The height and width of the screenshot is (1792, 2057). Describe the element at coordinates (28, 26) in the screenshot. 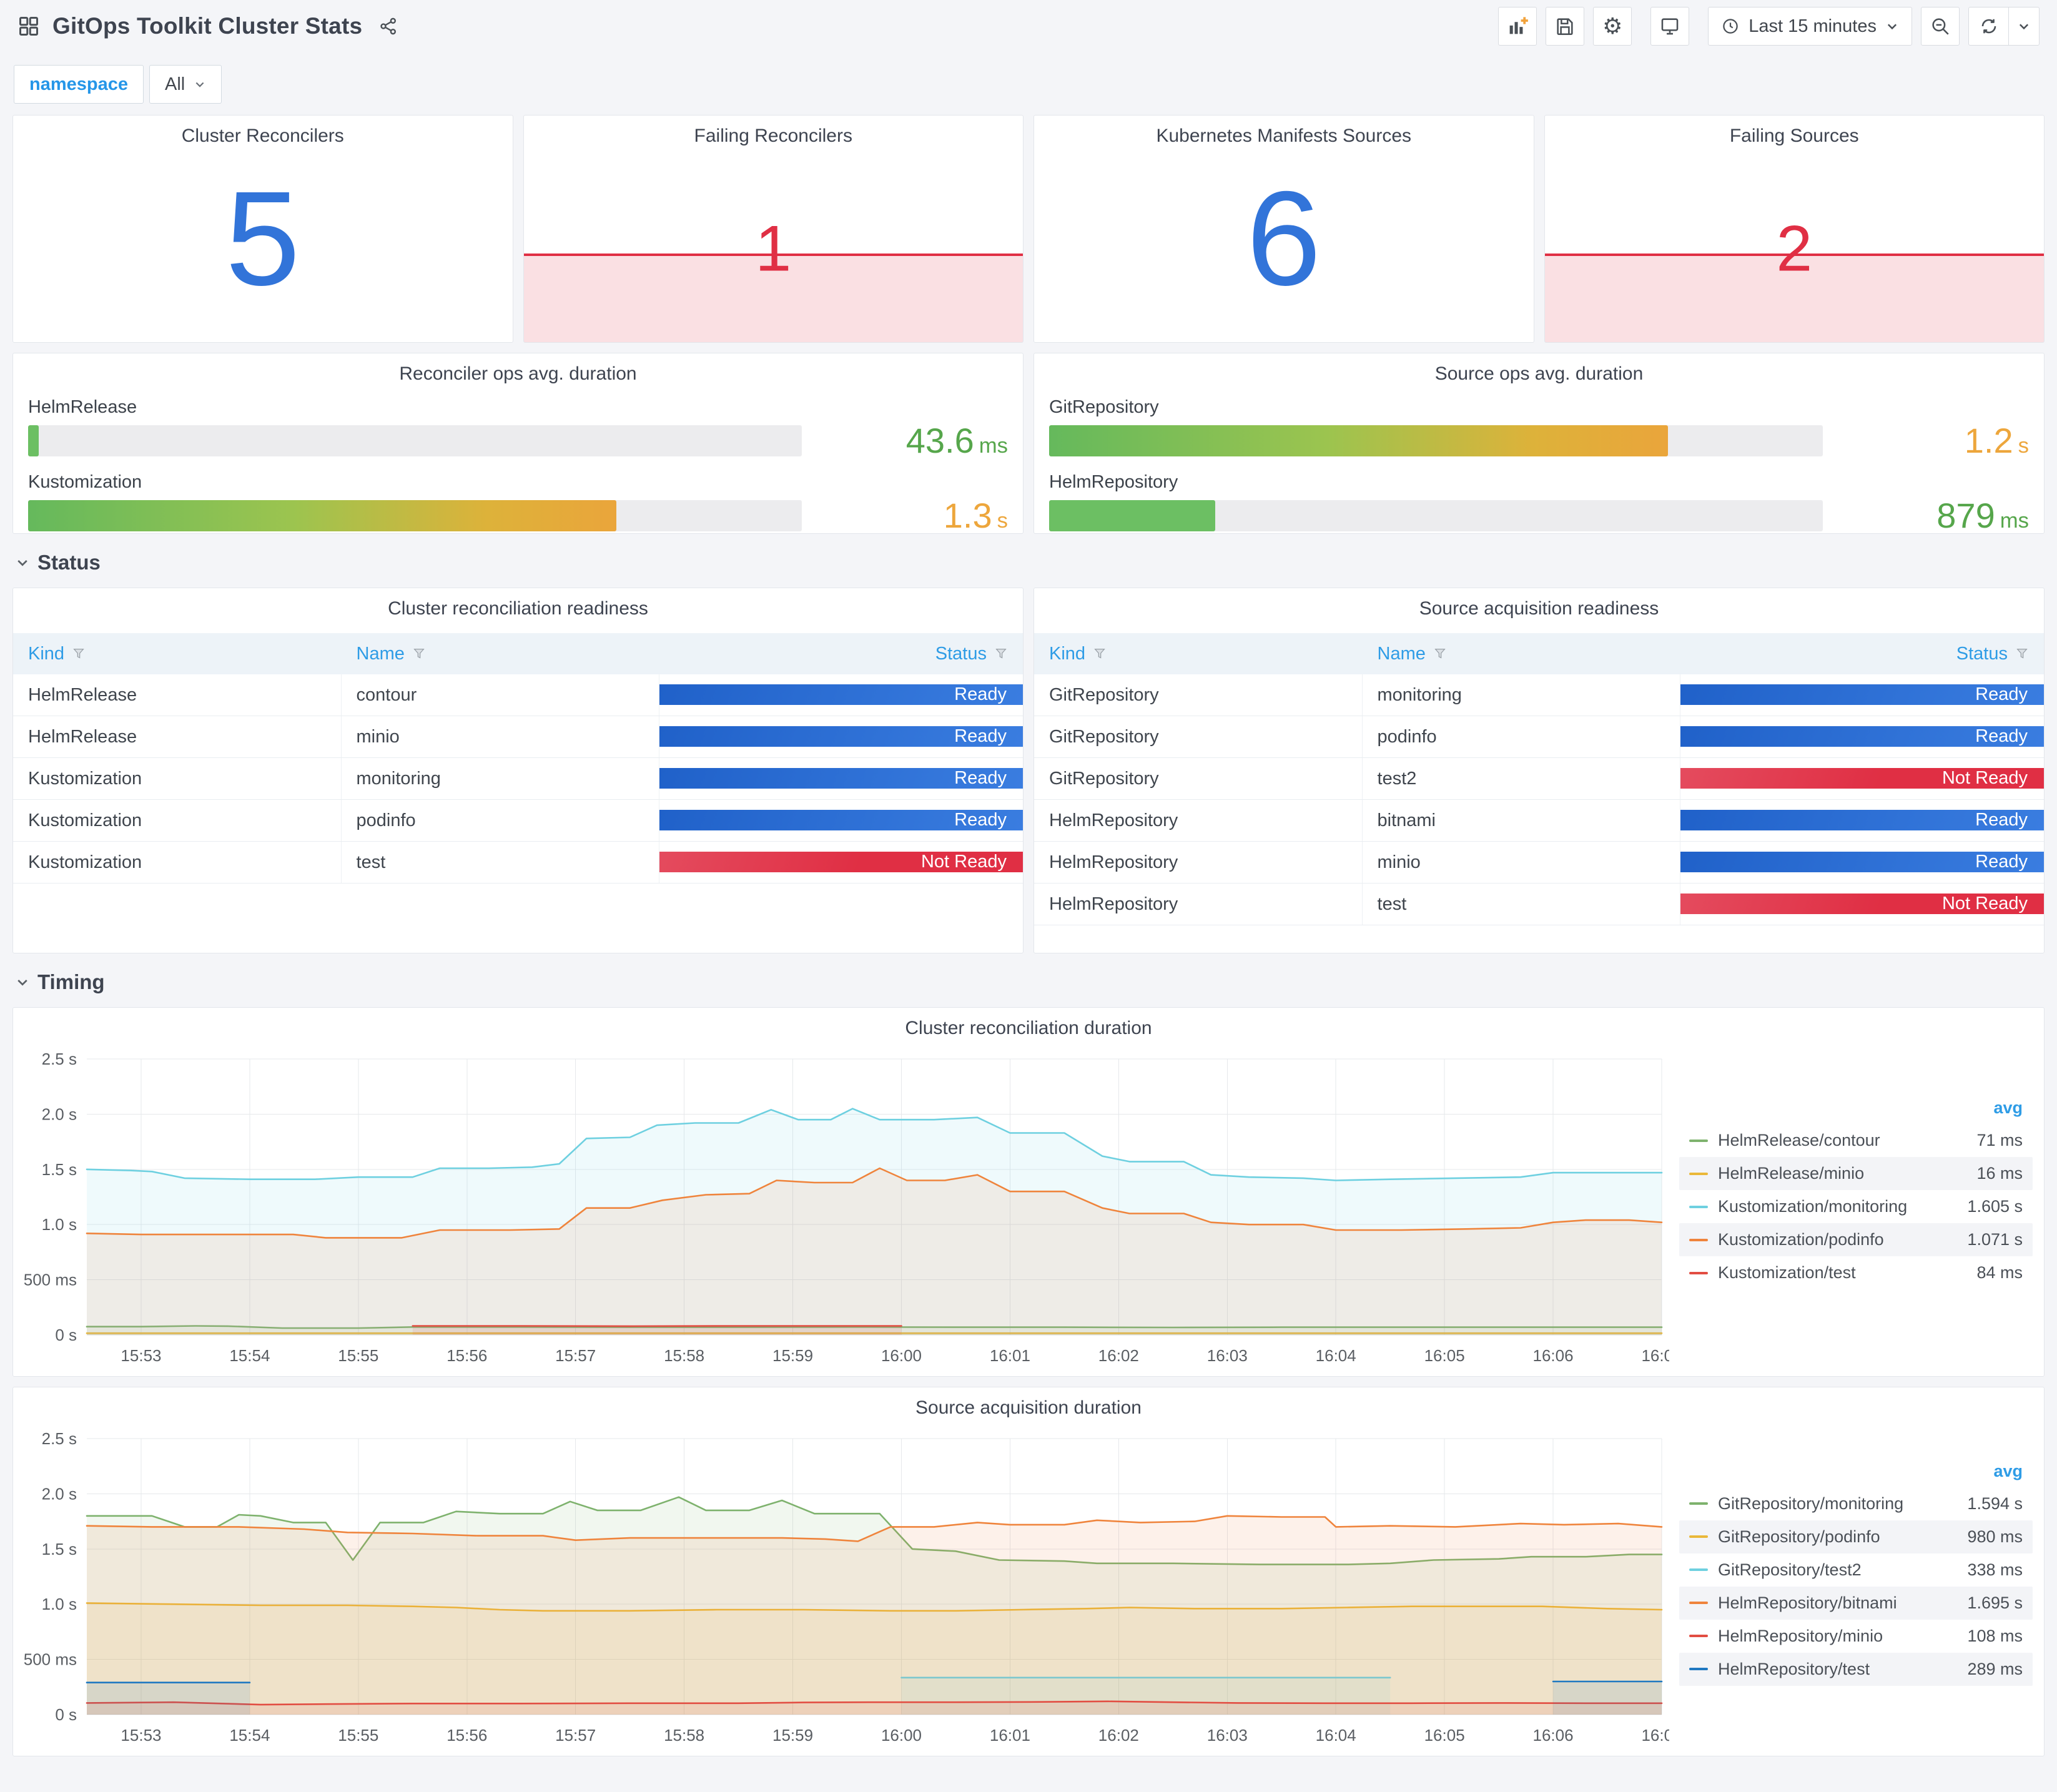

I see `dashboard-grid-icon` at that location.